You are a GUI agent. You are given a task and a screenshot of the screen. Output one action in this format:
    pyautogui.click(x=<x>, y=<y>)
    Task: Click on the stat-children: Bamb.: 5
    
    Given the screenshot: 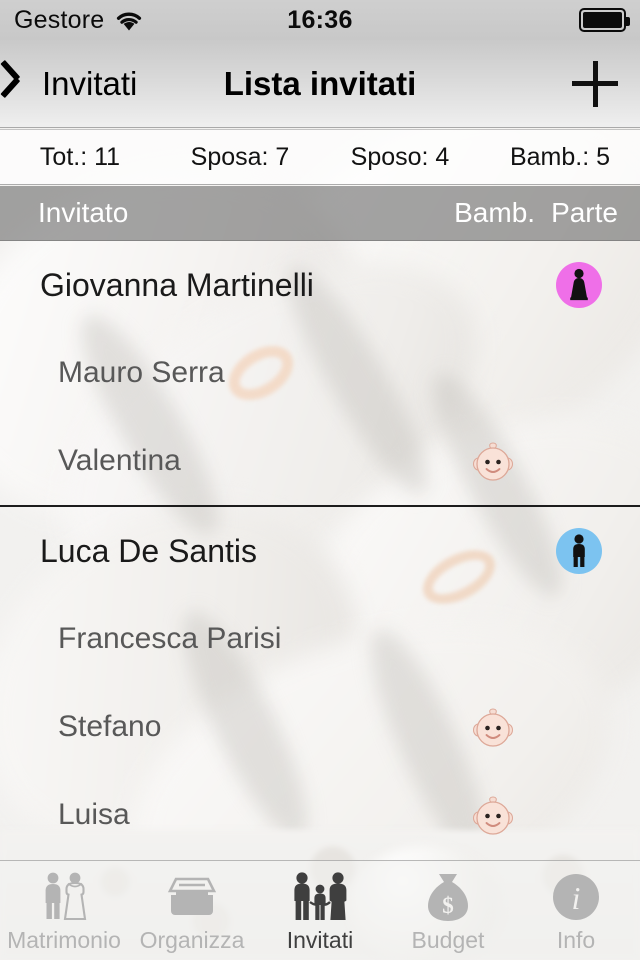 What is the action you would take?
    pyautogui.click(x=560, y=156)
    